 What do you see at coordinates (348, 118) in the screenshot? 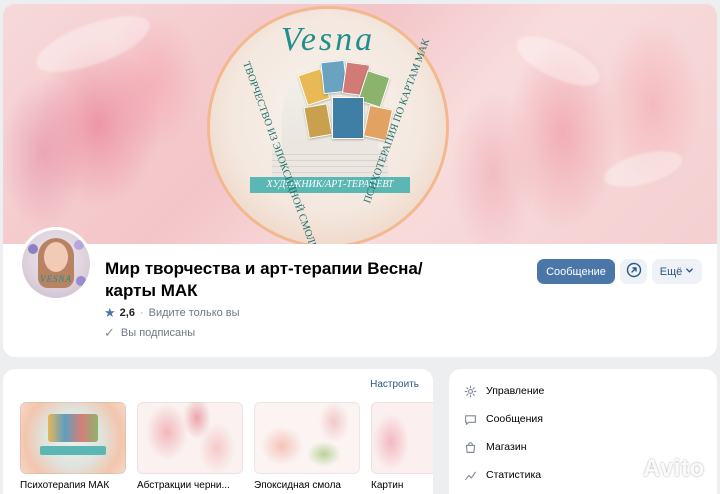
I see `badge-card-image` at bounding box center [348, 118].